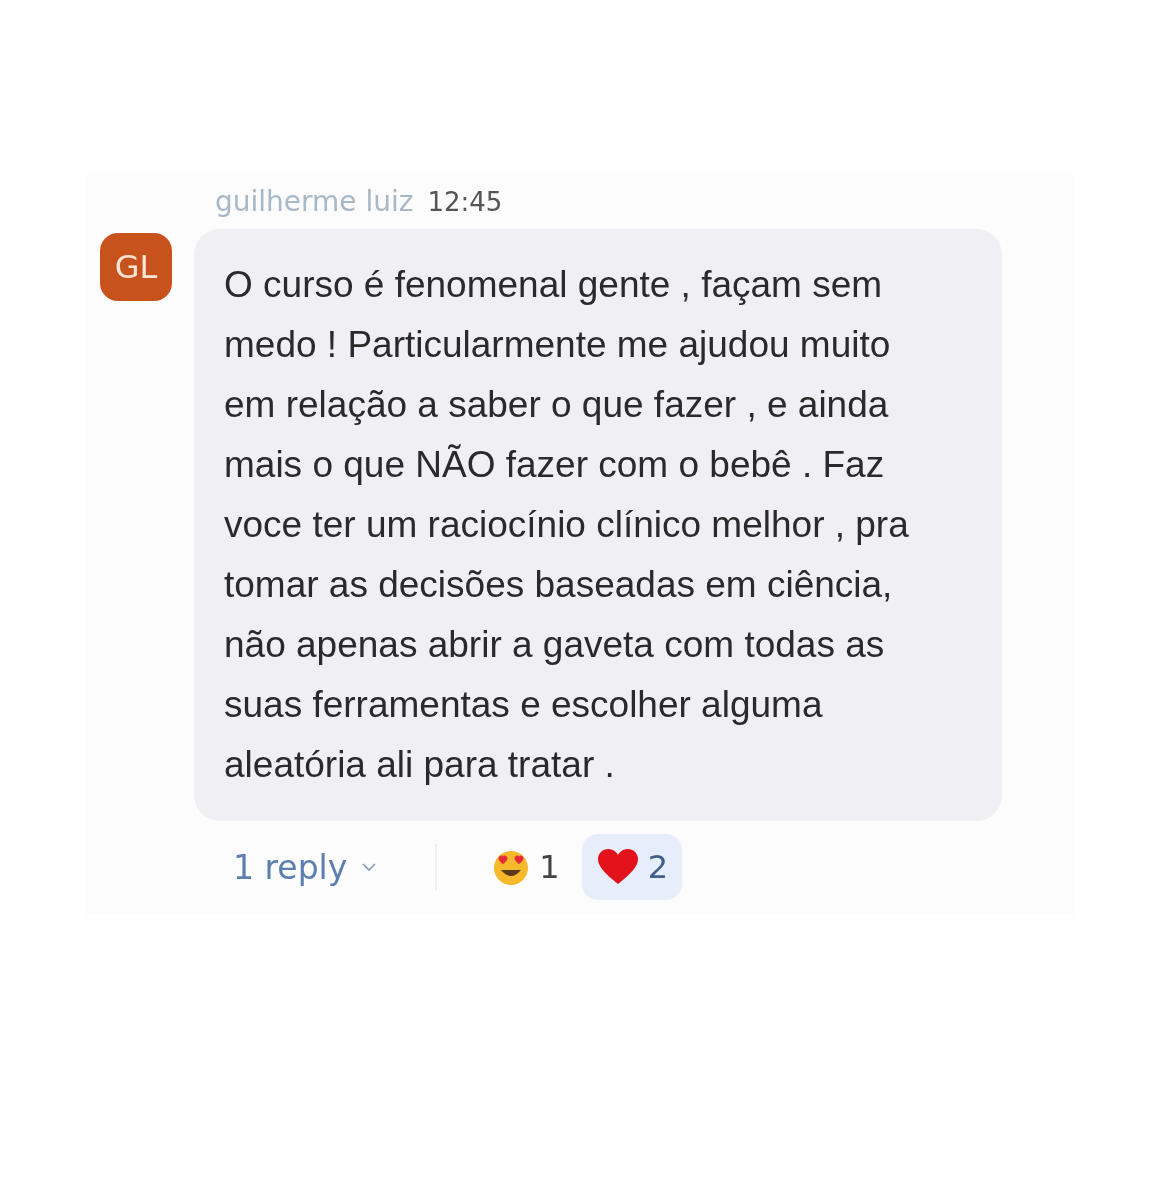  What do you see at coordinates (525, 867) in the screenshot?
I see `reaction-button: 1` at bounding box center [525, 867].